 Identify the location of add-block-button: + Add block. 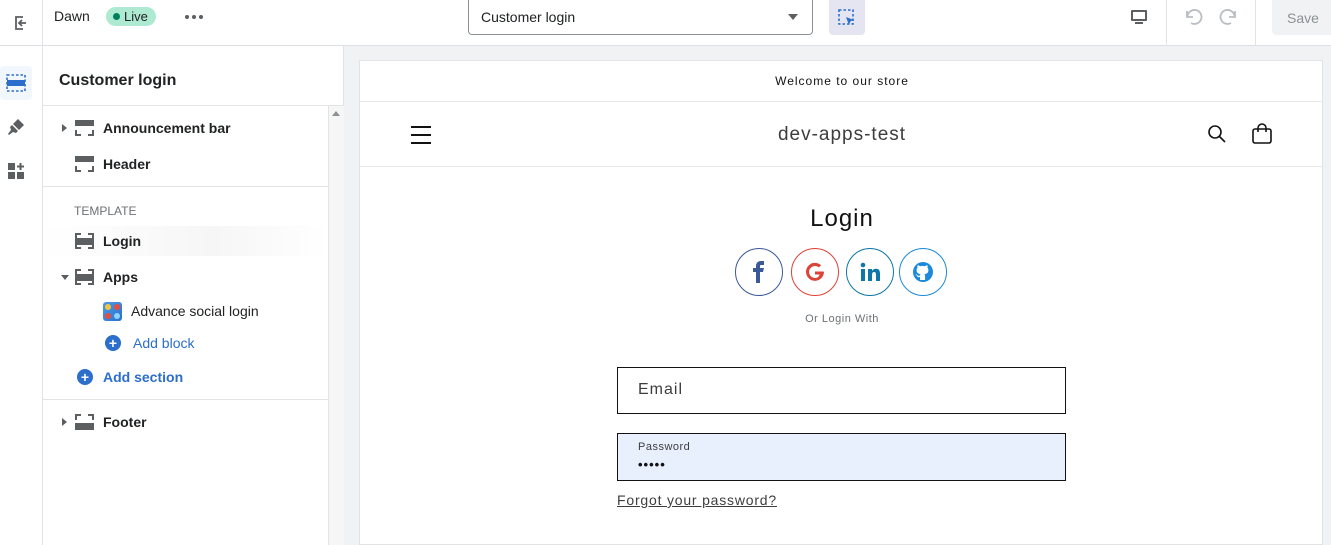
(149, 343).